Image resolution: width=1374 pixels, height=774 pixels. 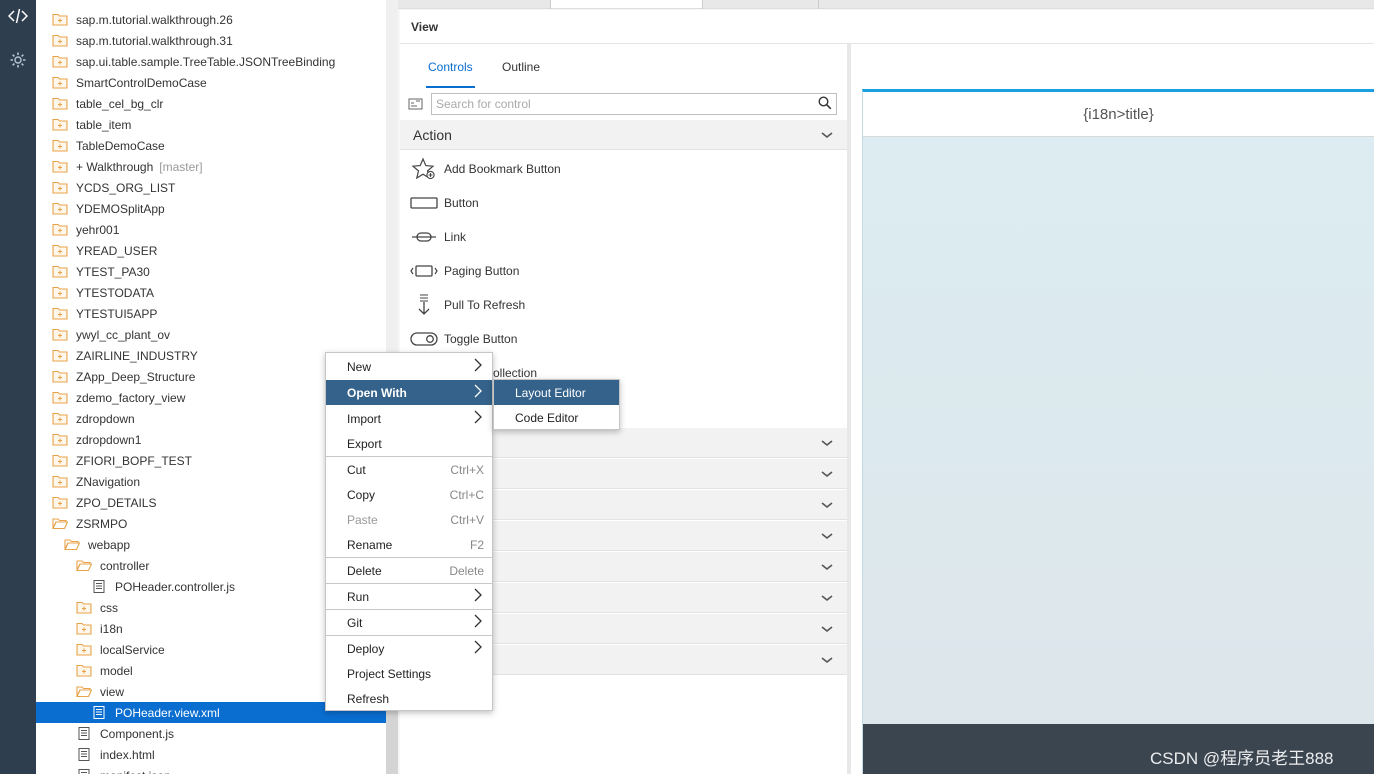 I want to click on submenu-item-layout-editor: Layout Editor, so click(x=556, y=392).